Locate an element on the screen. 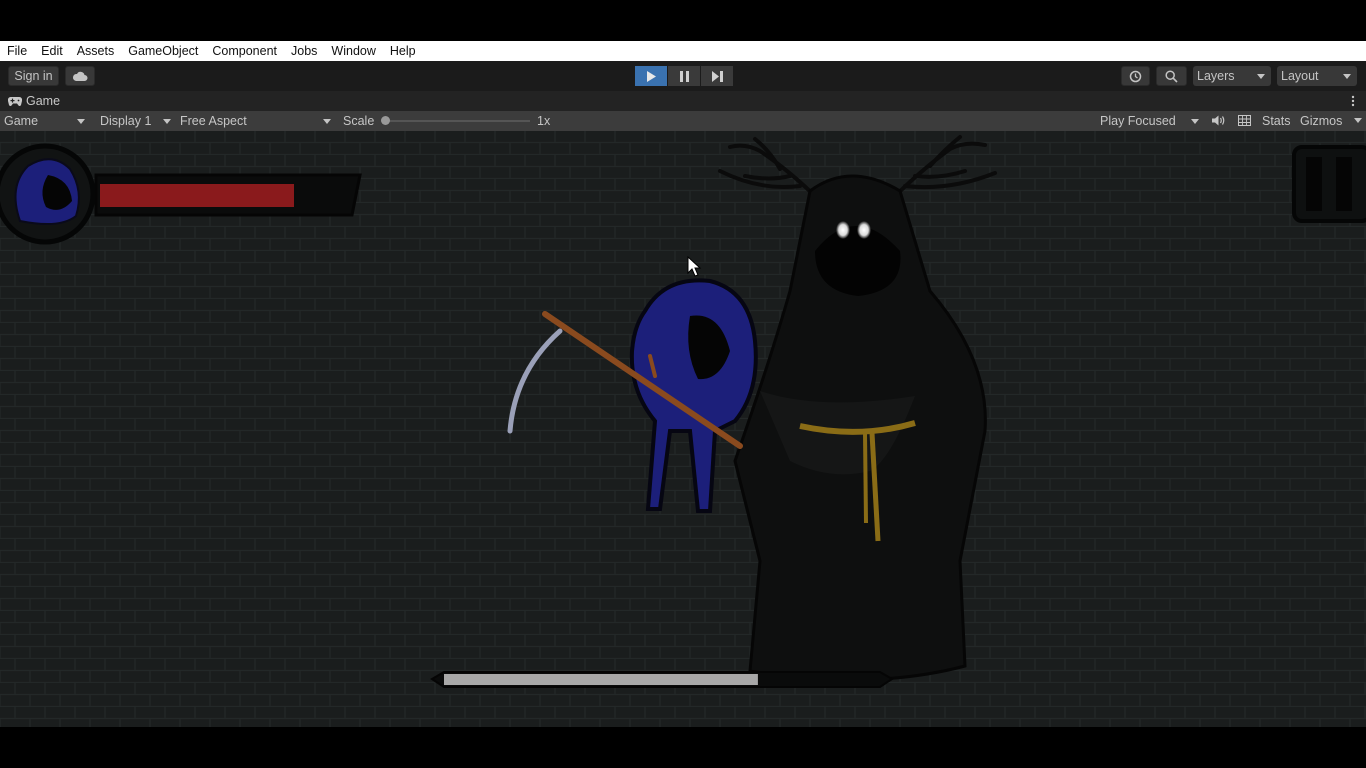 Image resolution: width=1366 pixels, height=768 pixels. menu-edit: Edit is located at coordinates (52, 51).